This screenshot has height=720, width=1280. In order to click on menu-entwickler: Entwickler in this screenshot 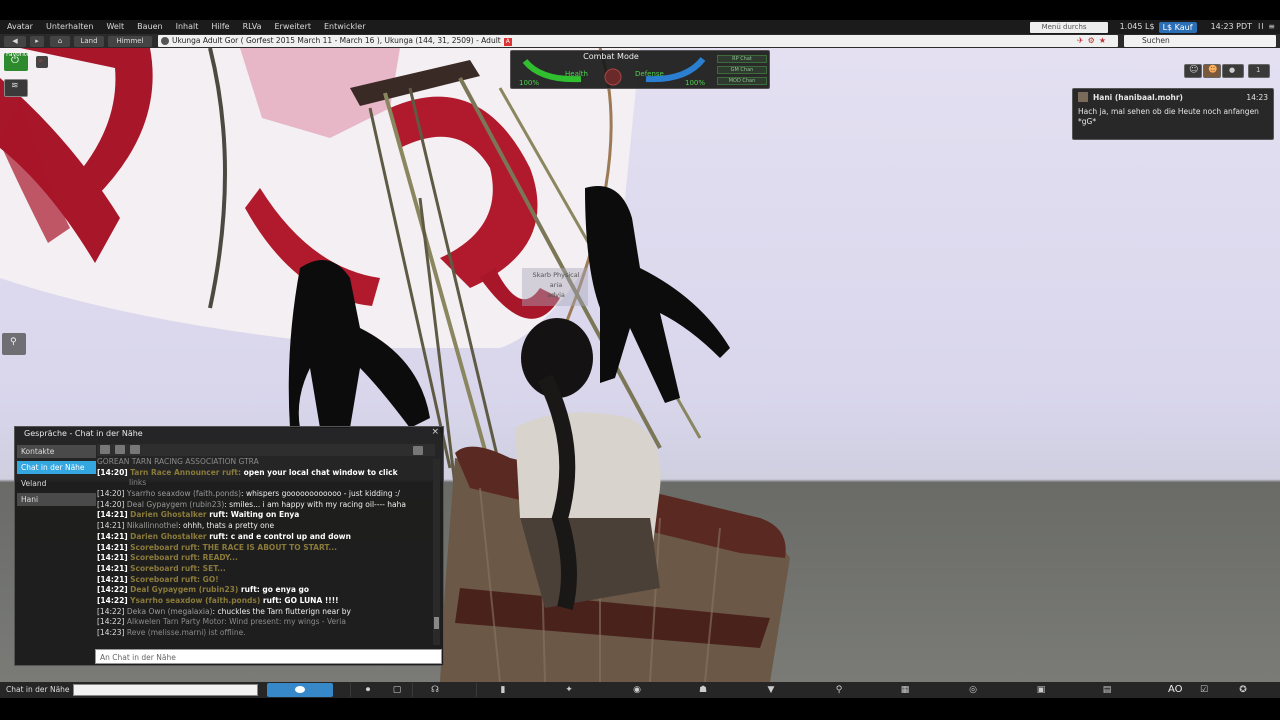, I will do `click(344, 27)`.